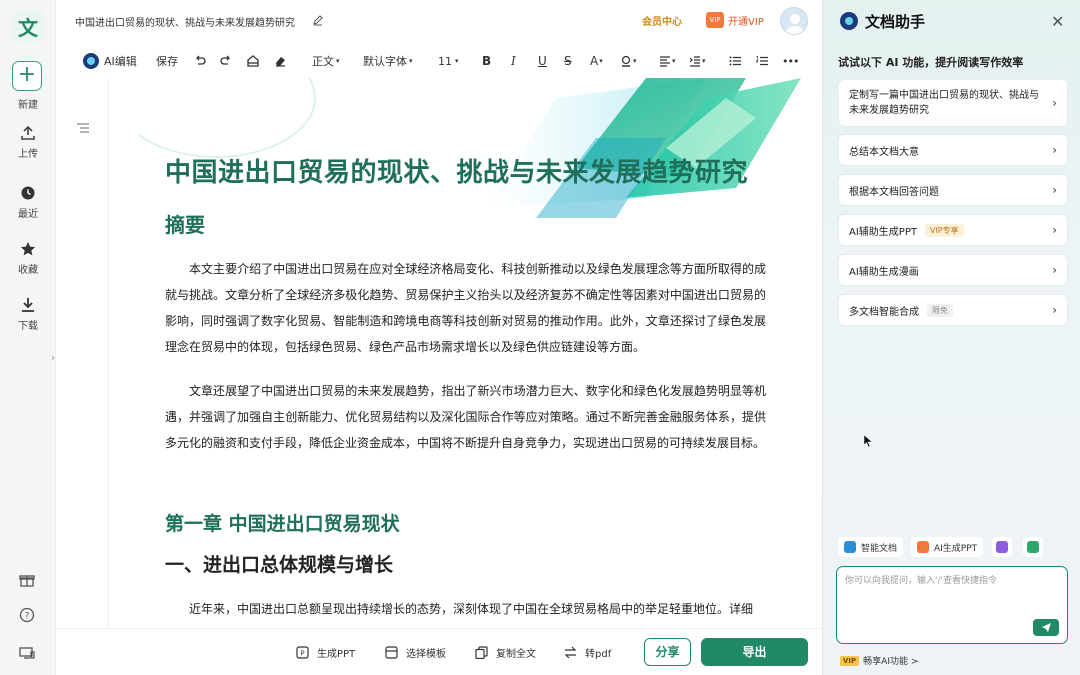  Describe the element at coordinates (27, 76) in the screenshot. I see `new-button: +` at that location.